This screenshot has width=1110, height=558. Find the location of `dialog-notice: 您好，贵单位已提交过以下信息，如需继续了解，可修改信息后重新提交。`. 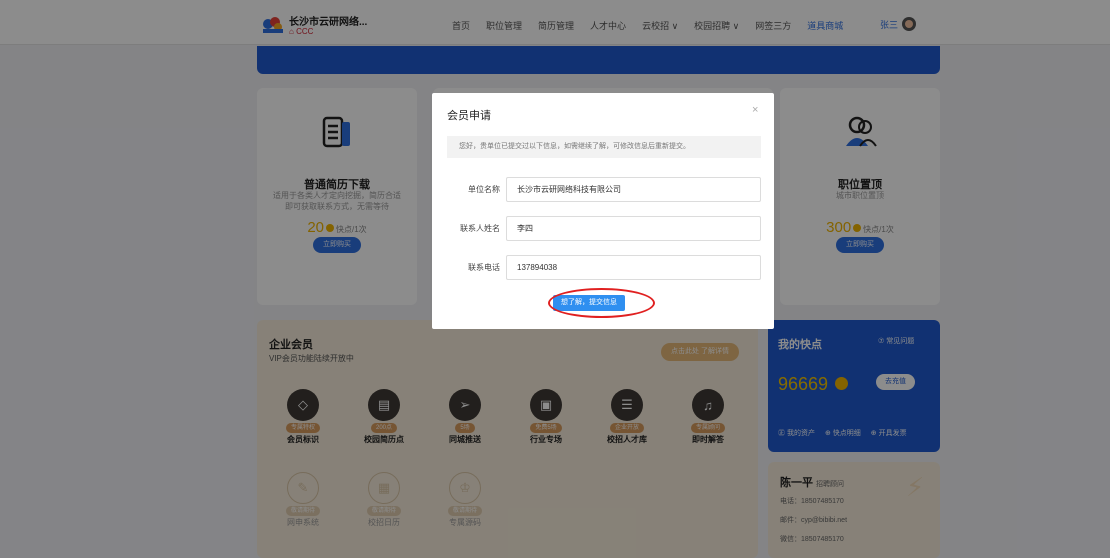

dialog-notice: 您好，贵单位已提交过以下信息，如需继续了解，可修改信息后重新提交。 is located at coordinates (604, 147).